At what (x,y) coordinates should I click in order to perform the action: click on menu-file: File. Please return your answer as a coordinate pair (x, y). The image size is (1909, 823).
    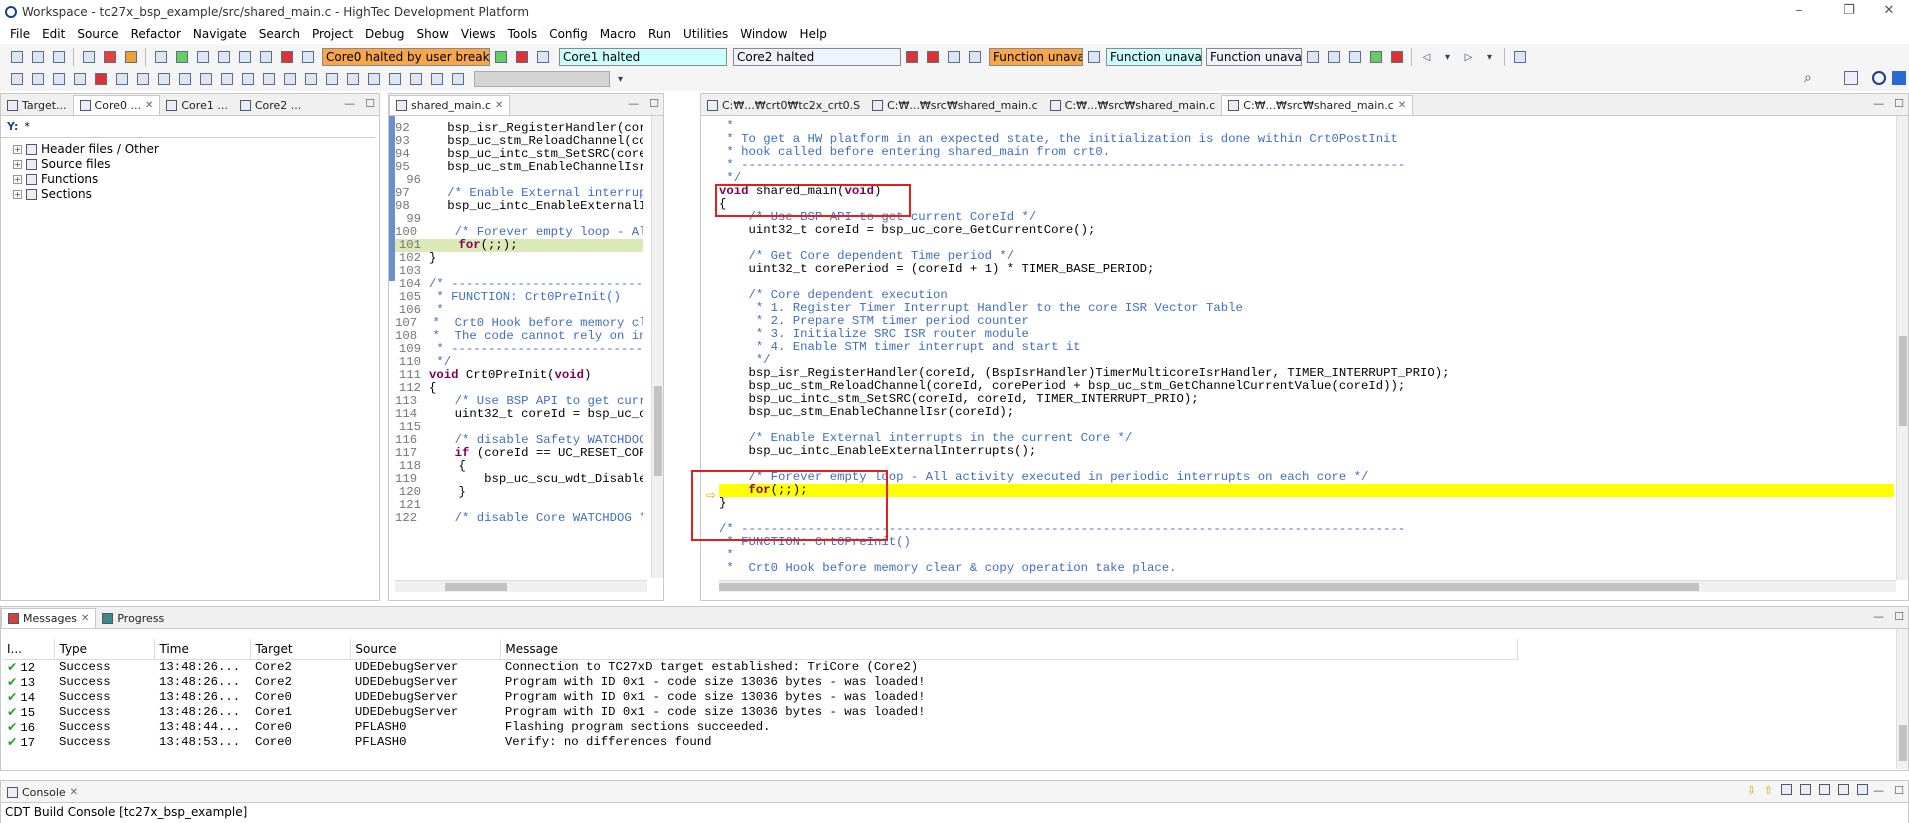
    Looking at the image, I should click on (20, 34).